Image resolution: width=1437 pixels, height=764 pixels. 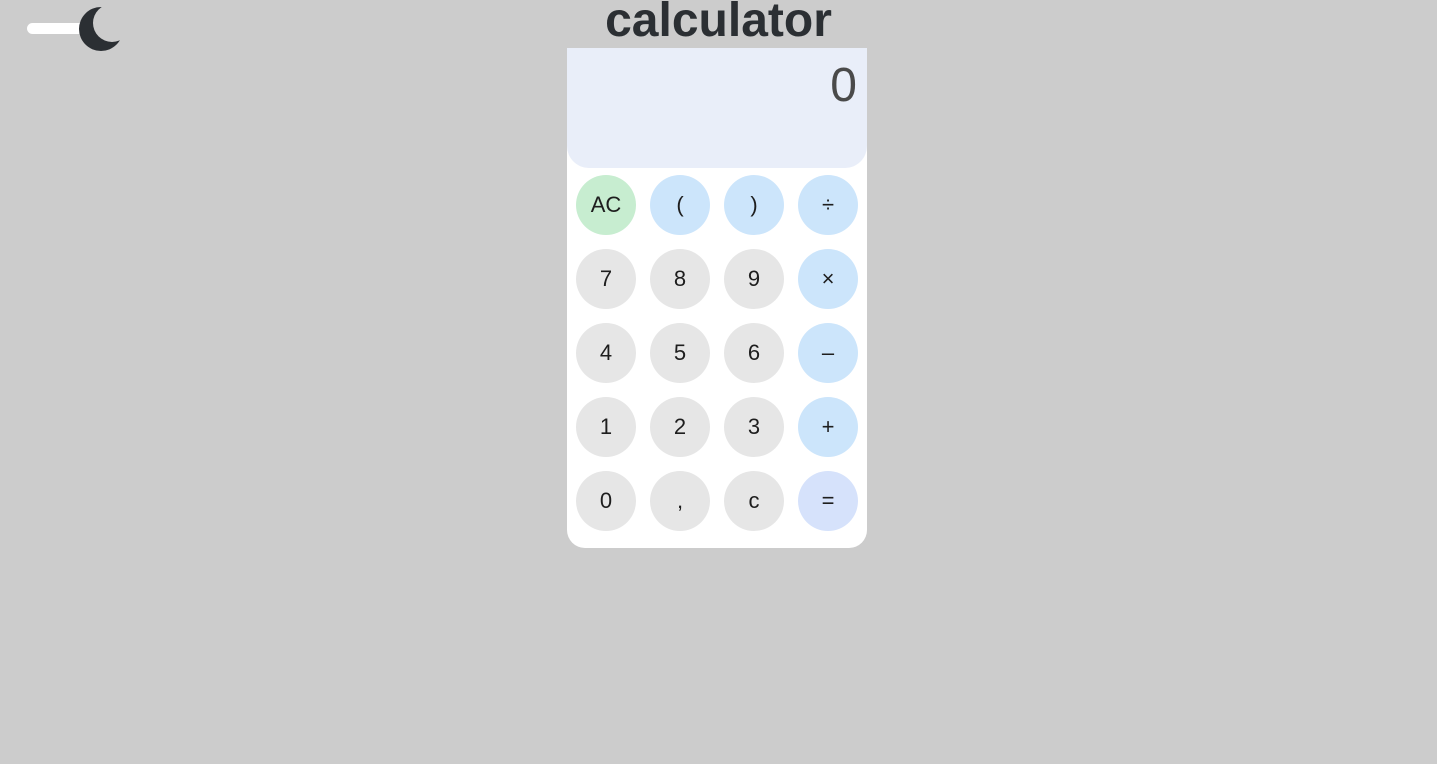 I want to click on equals-button: =, so click(x=828, y=501).